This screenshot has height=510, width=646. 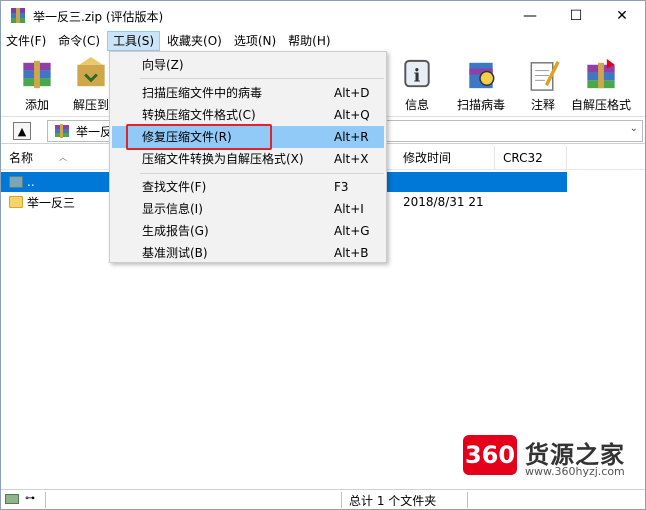 What do you see at coordinates (601, 73) in the screenshot?
I see `sfx-icon` at bounding box center [601, 73].